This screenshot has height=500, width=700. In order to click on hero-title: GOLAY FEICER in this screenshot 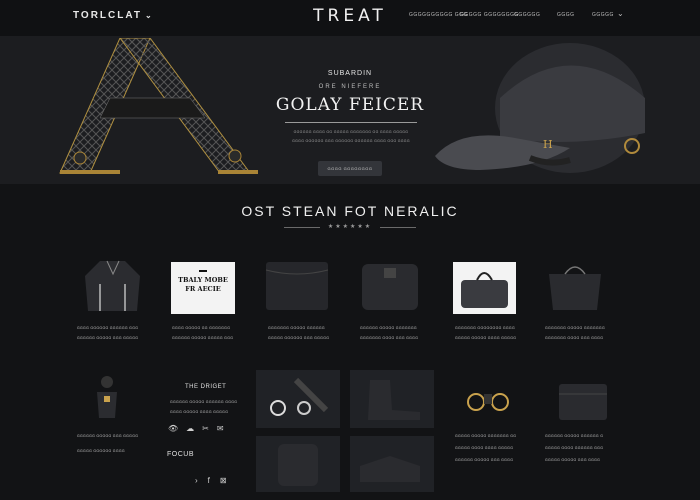, I will do `click(350, 105)`.